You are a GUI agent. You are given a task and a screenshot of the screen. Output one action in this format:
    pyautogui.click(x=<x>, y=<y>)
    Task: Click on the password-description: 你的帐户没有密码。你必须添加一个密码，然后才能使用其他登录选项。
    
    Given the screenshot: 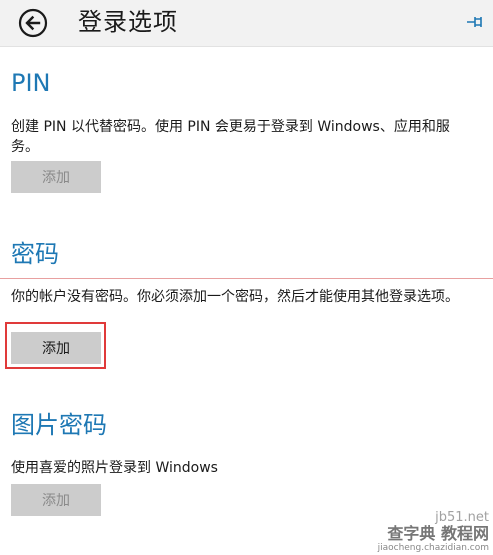 What is the action you would take?
    pyautogui.click(x=235, y=297)
    